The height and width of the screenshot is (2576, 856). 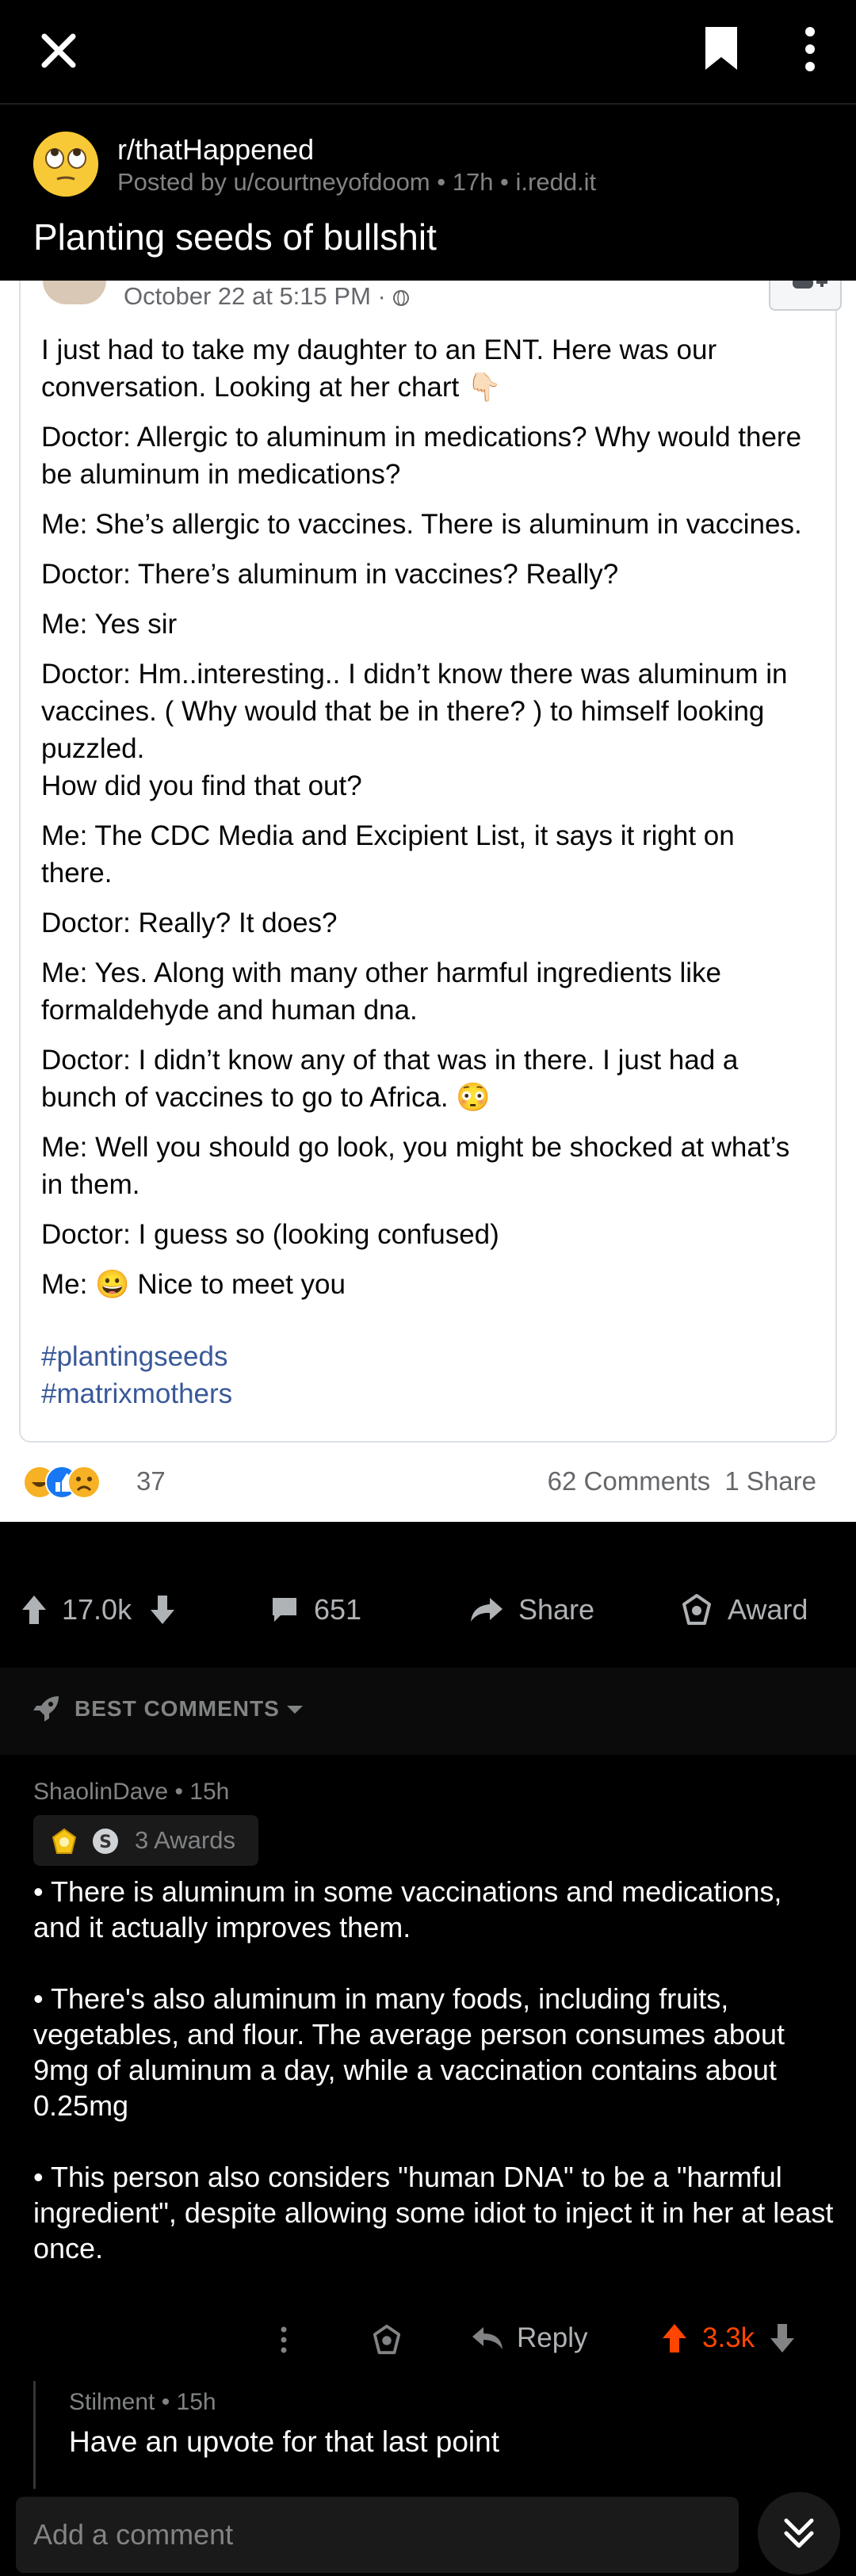 I want to click on gold-award-icon, so click(x=64, y=1841).